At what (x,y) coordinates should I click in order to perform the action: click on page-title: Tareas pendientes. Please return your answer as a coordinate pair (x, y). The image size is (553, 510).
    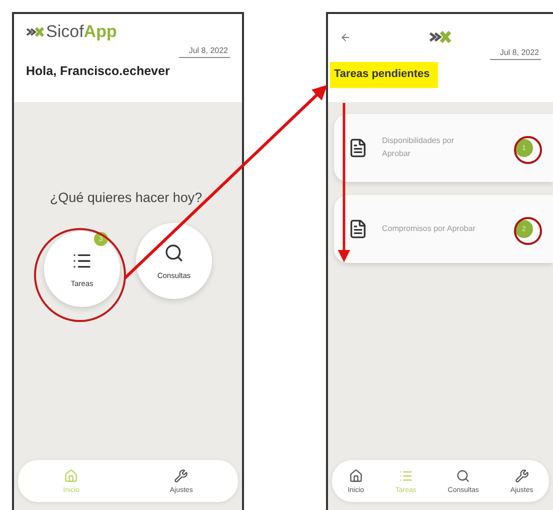
    Looking at the image, I should click on (384, 75).